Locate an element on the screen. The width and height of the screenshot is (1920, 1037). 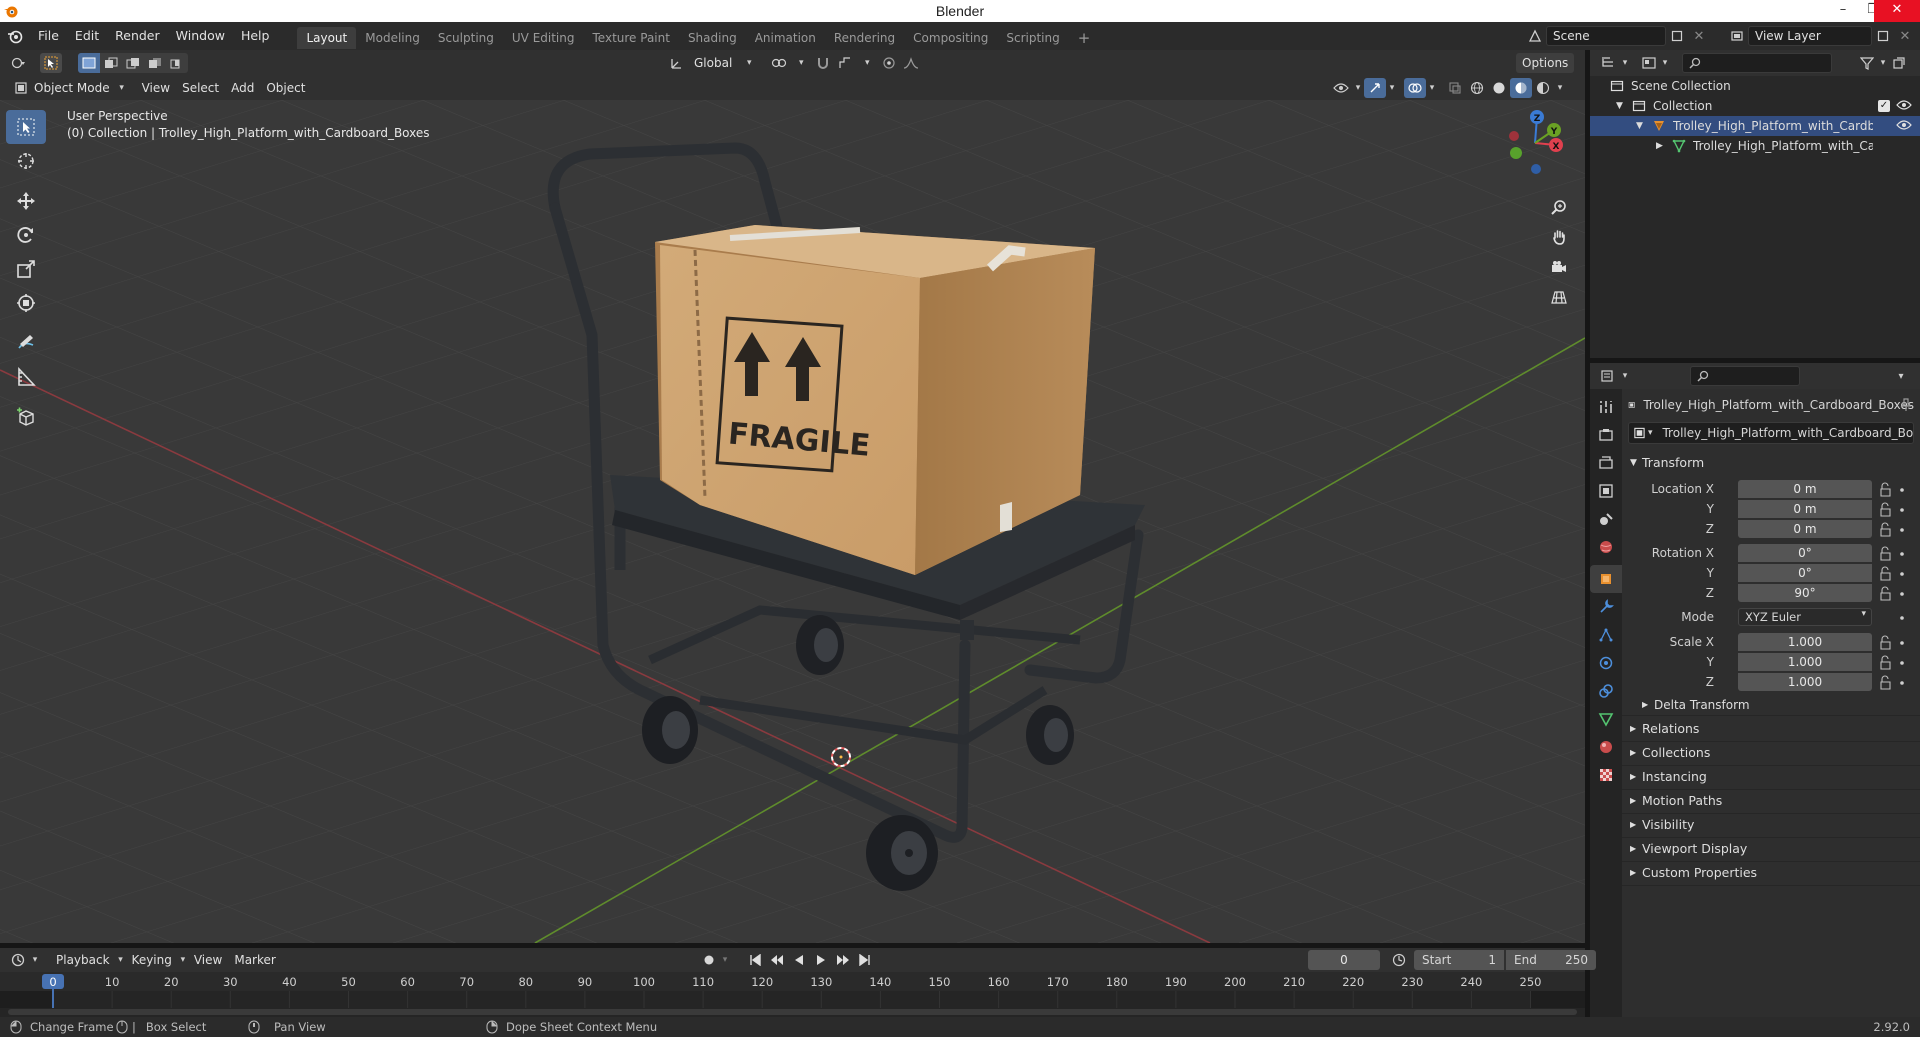
tab-modifier-properties is located at coordinates (1606, 607).